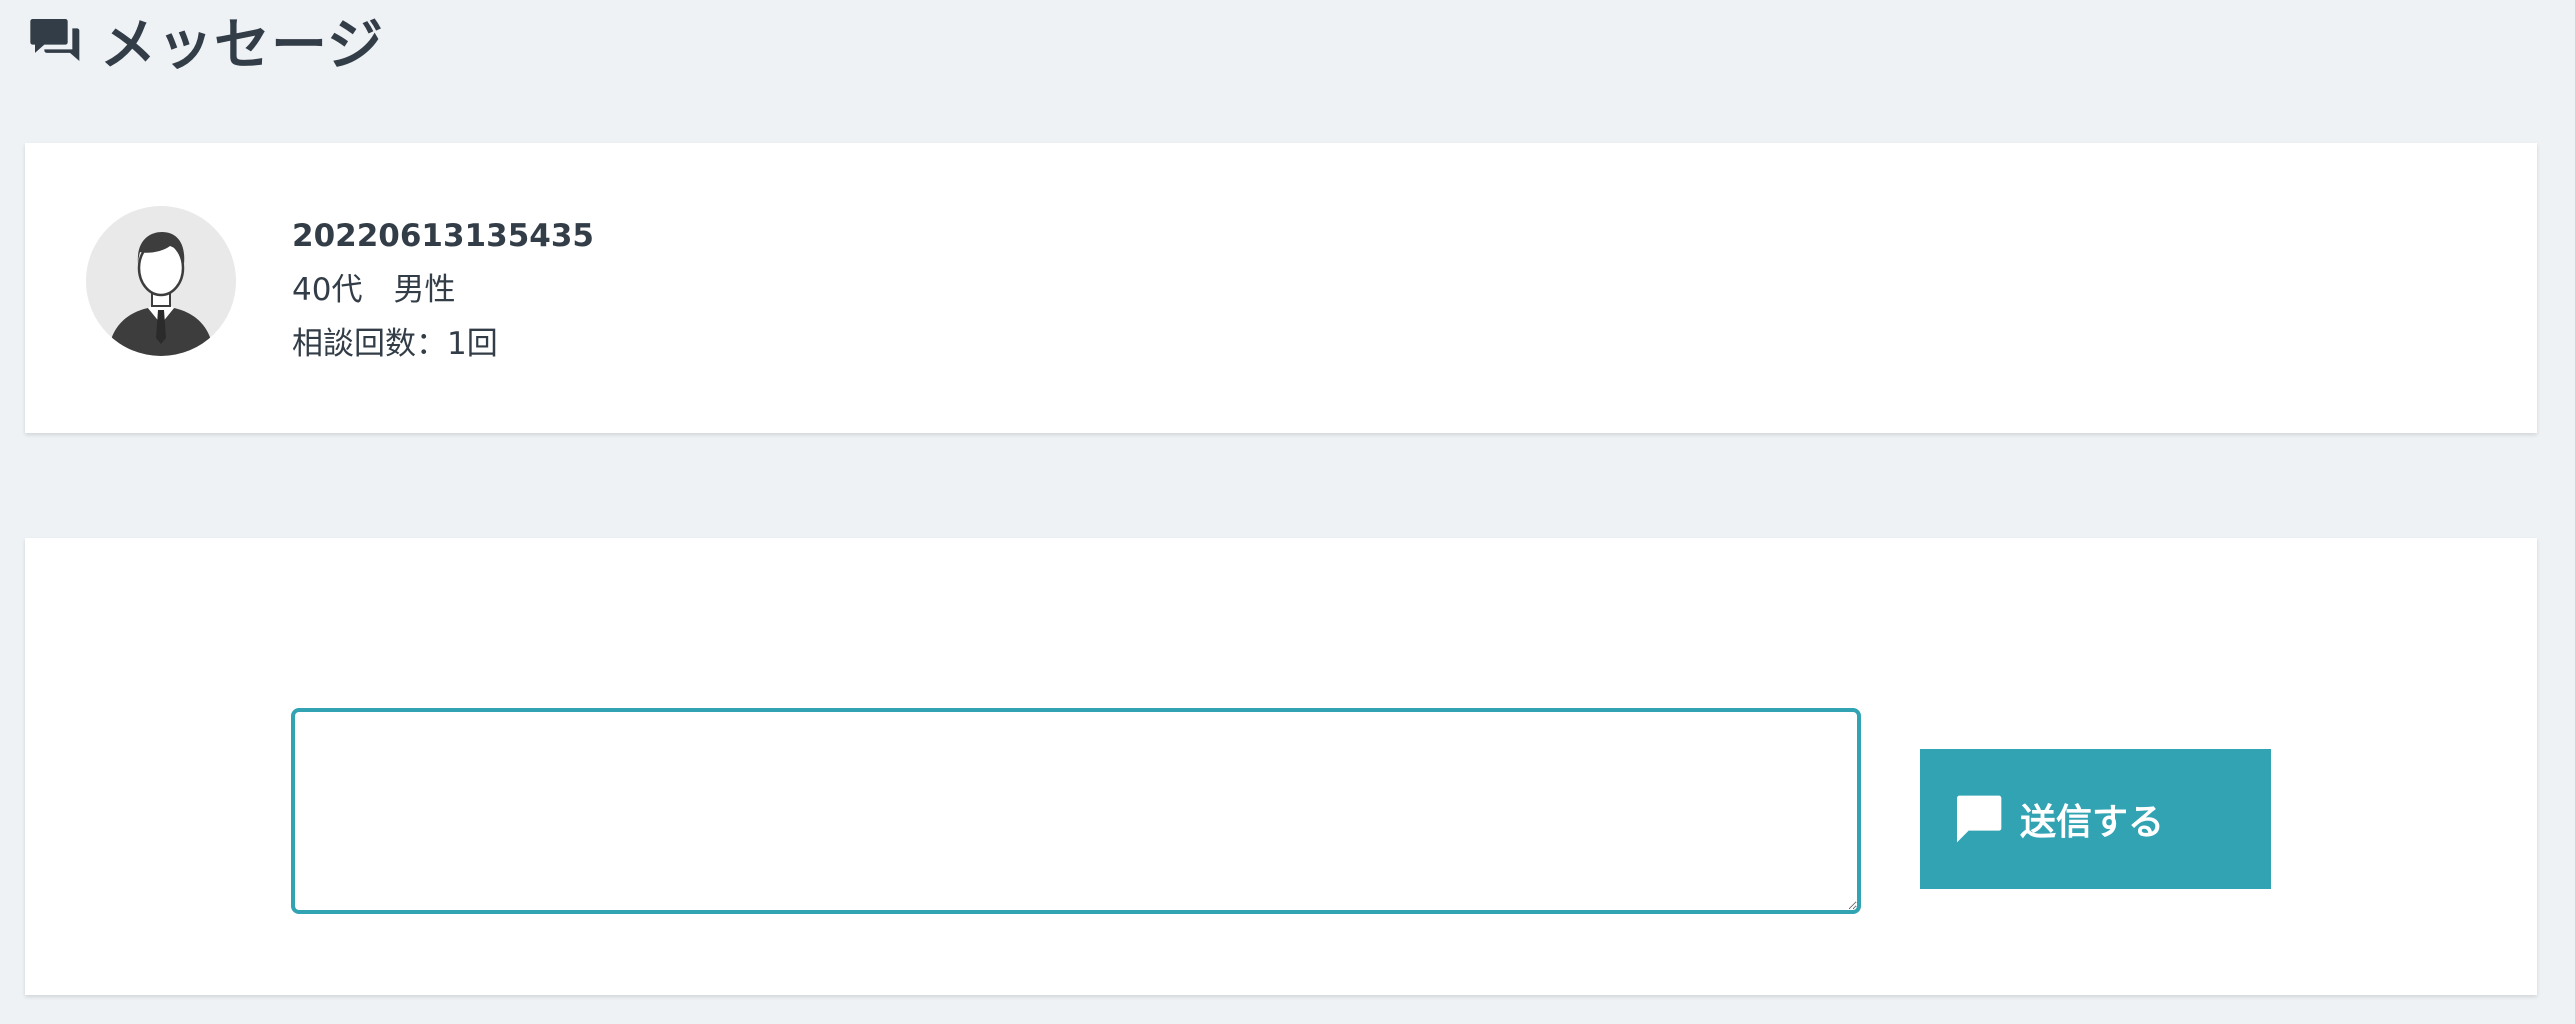 The width and height of the screenshot is (2575, 1024). What do you see at coordinates (161, 281) in the screenshot?
I see `user-avatar-icon` at bounding box center [161, 281].